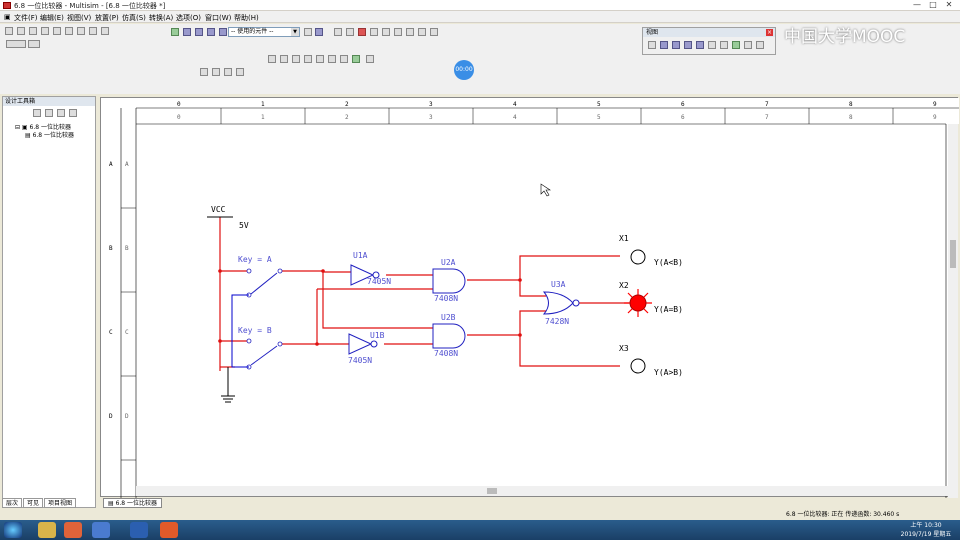 The height and width of the screenshot is (540, 960). What do you see at coordinates (61, 113) in the screenshot?
I see `save-sheet-icon` at bounding box center [61, 113].